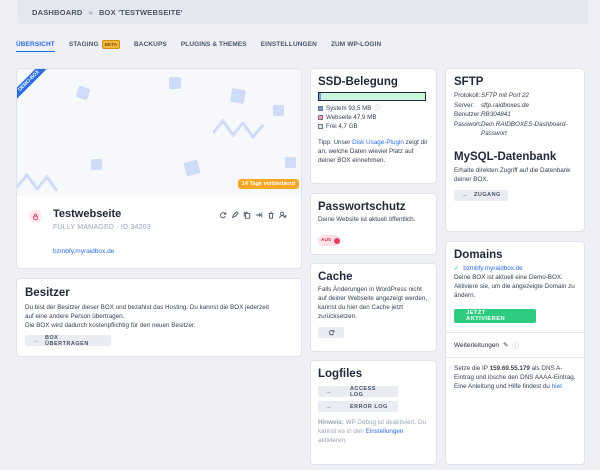  What do you see at coordinates (35, 216) in the screenshot?
I see `box-status-icon` at bounding box center [35, 216].